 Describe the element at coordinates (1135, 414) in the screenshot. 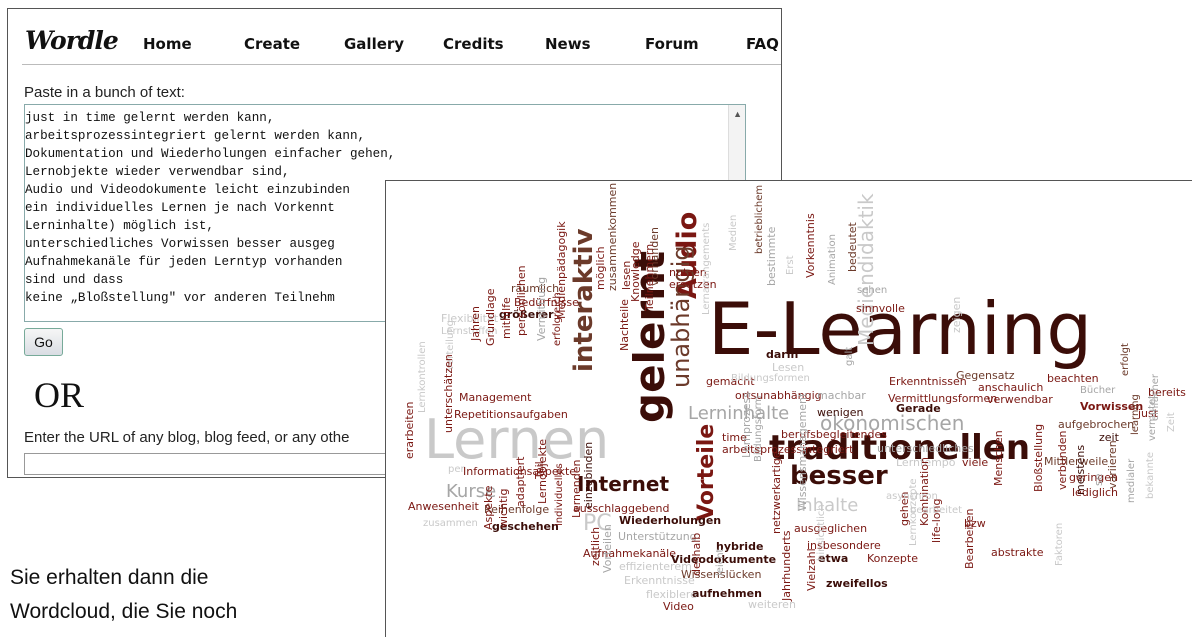

I see `cloud-word: learning` at that location.